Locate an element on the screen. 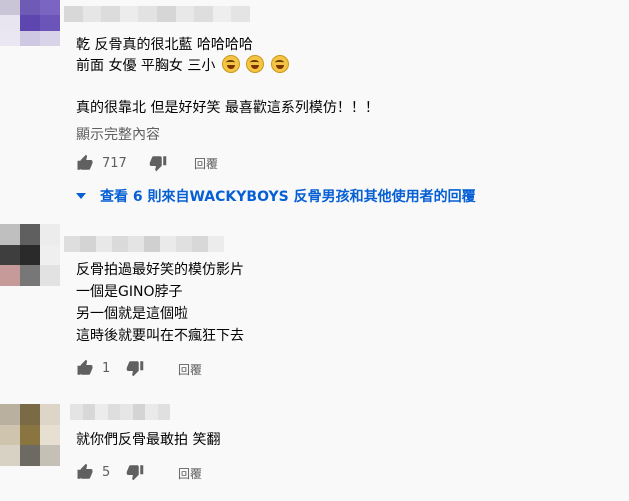  like-count: 5 is located at coordinates (106, 472).